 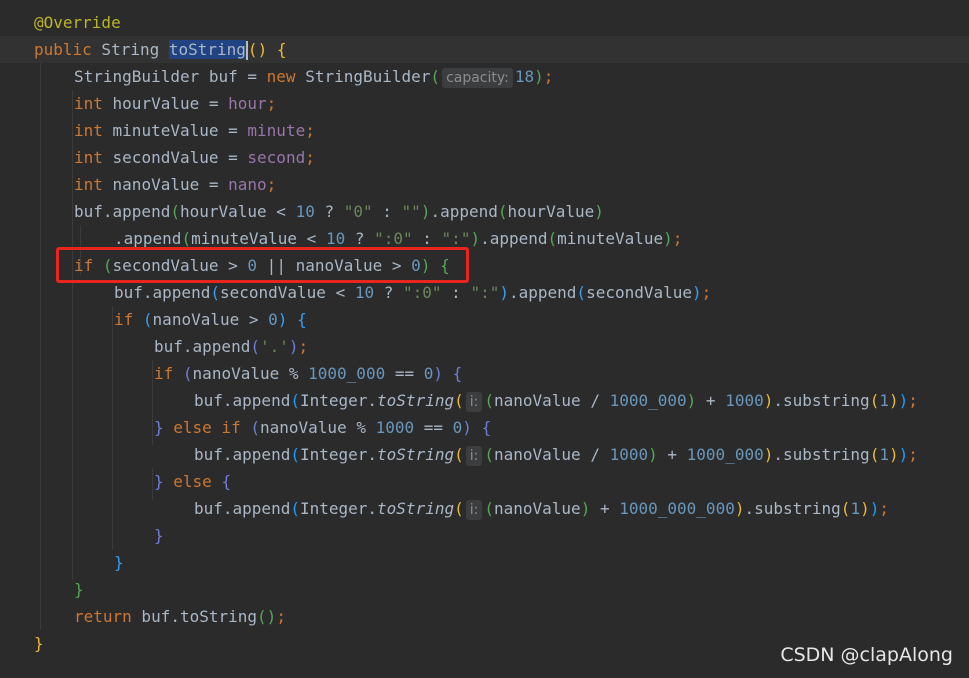 I want to click on code-token: toString, so click(x=207, y=49).